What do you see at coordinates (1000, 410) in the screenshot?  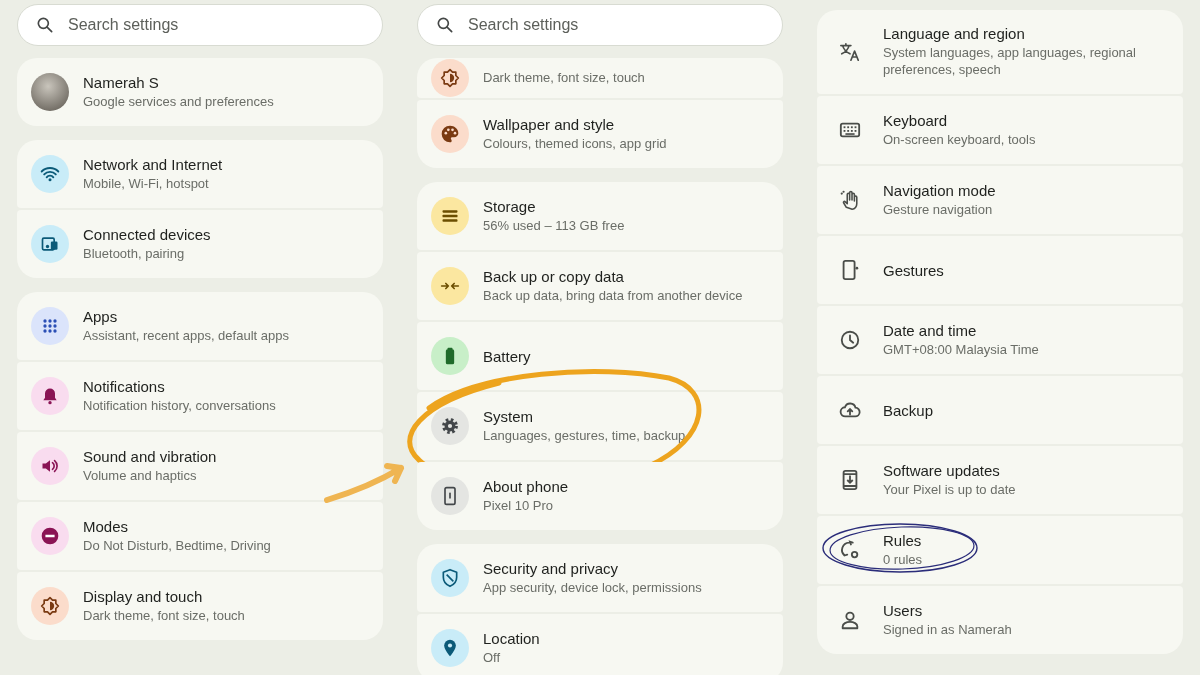 I see `settings-item: Backup` at bounding box center [1000, 410].